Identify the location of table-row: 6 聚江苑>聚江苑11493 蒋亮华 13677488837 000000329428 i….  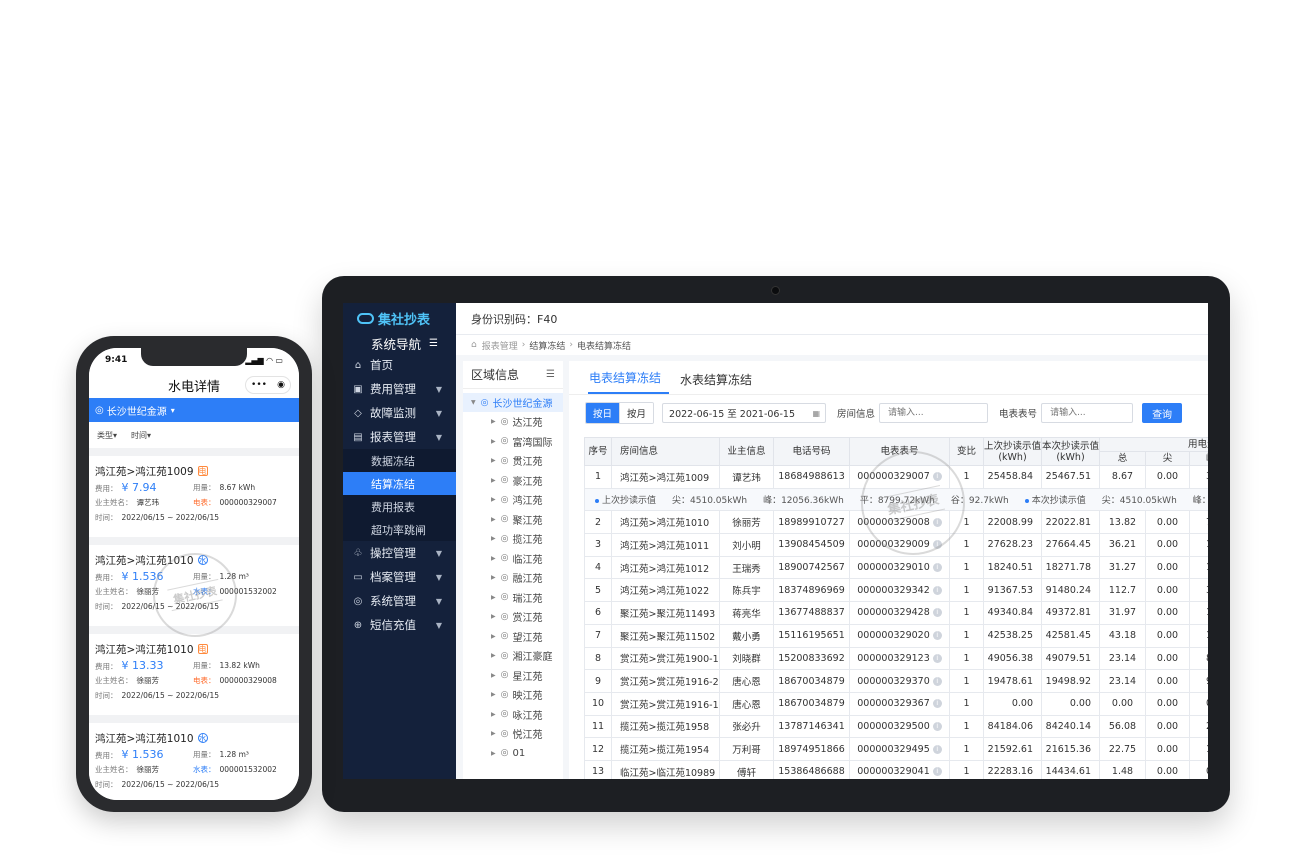
(896, 613).